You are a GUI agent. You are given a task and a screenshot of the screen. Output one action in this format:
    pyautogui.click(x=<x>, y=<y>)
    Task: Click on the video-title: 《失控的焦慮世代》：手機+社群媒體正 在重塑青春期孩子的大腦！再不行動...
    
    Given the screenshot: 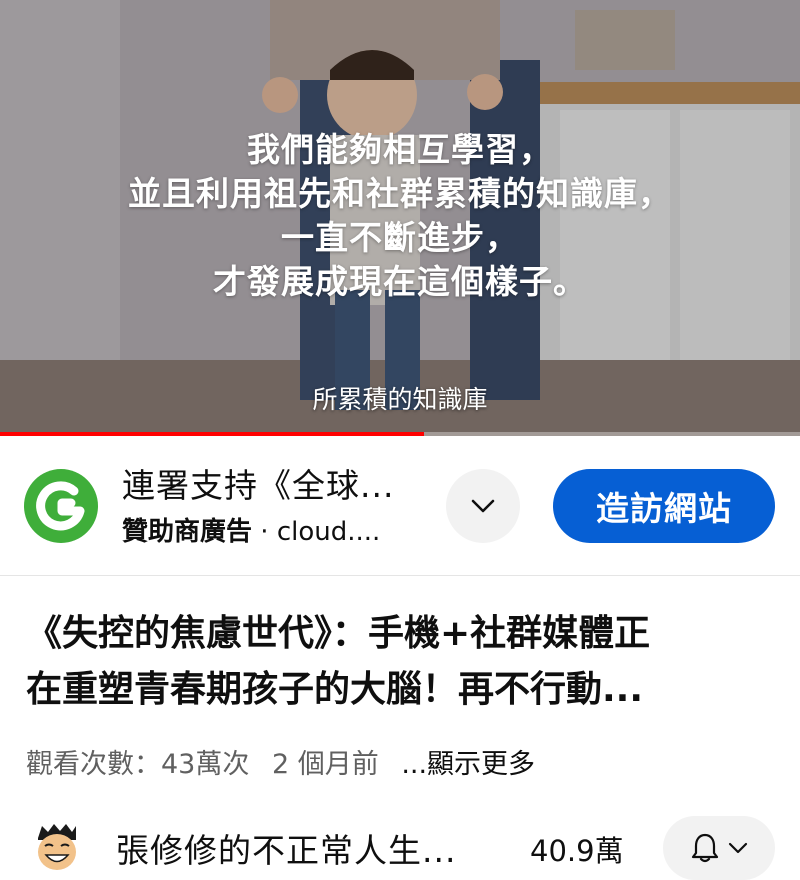 What is the action you would take?
    pyautogui.click(x=406, y=662)
    